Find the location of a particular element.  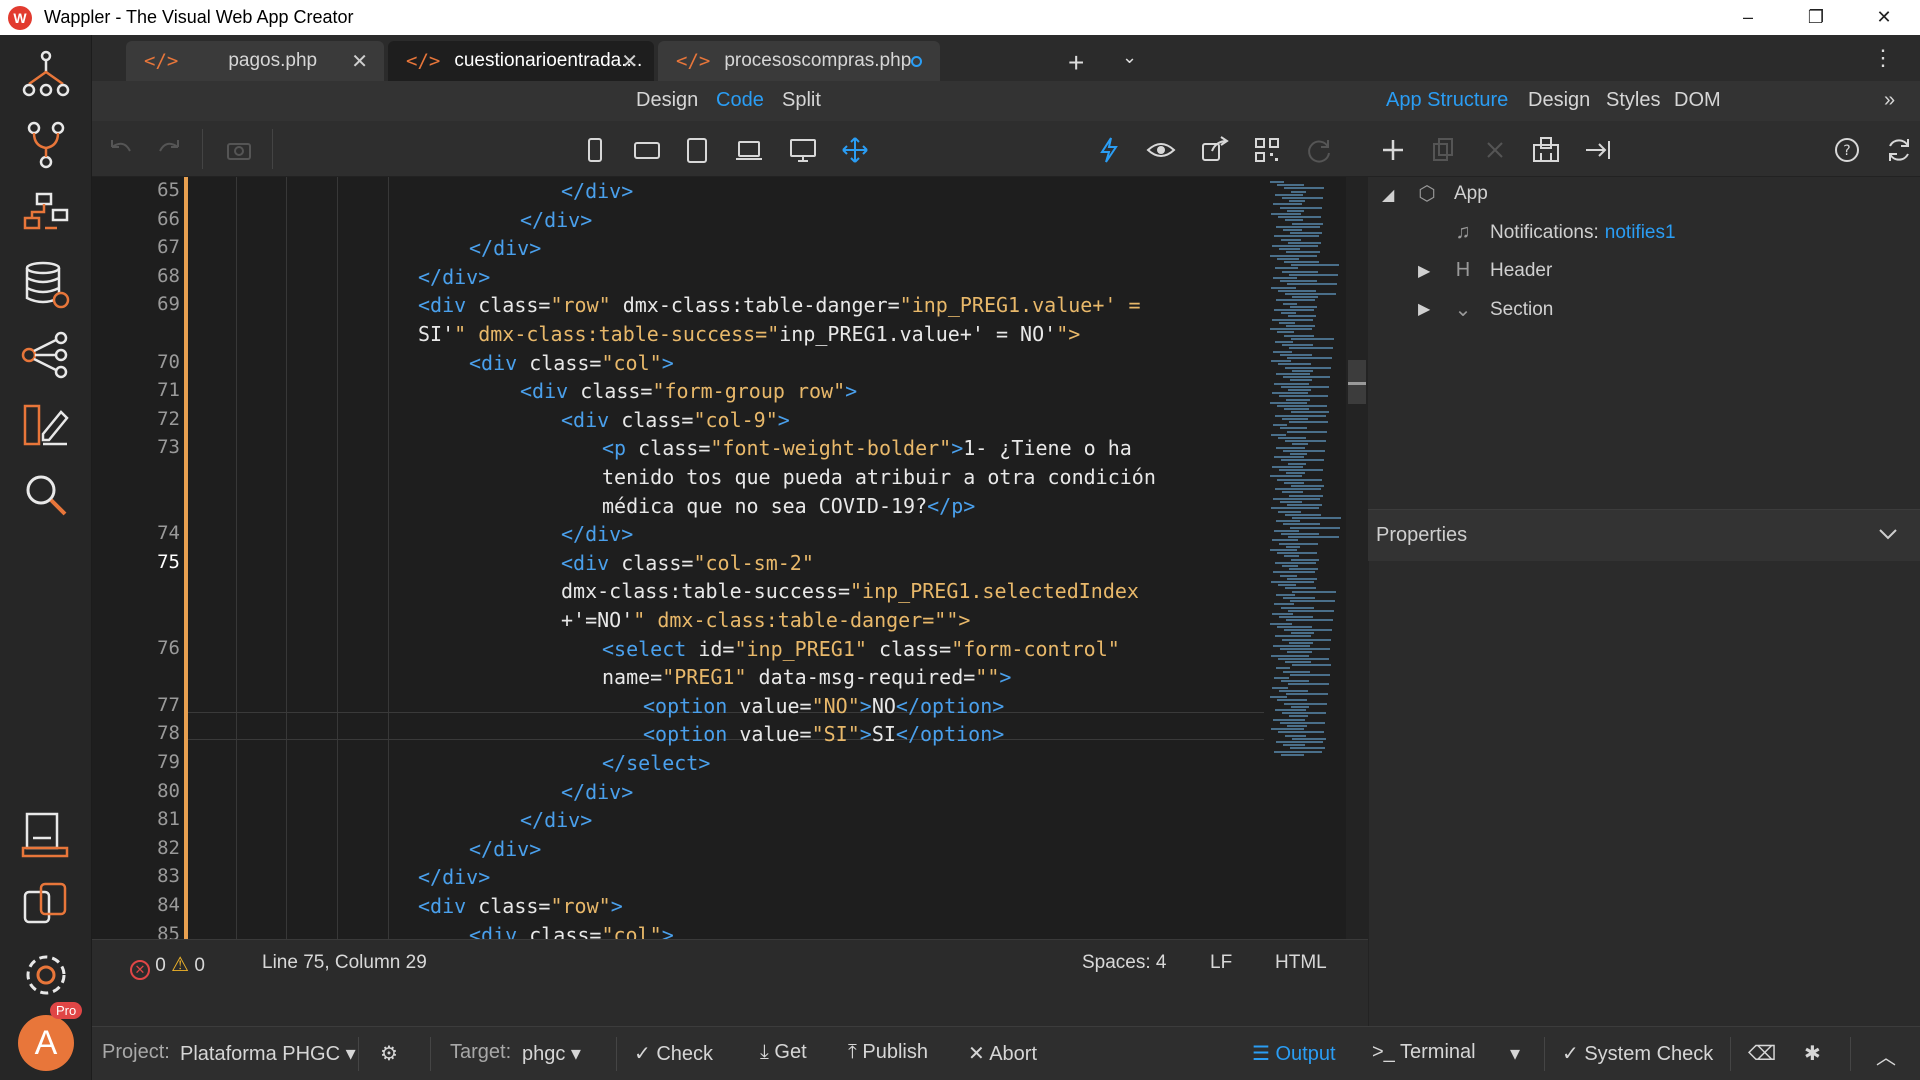

search-icon is located at coordinates (46, 495).